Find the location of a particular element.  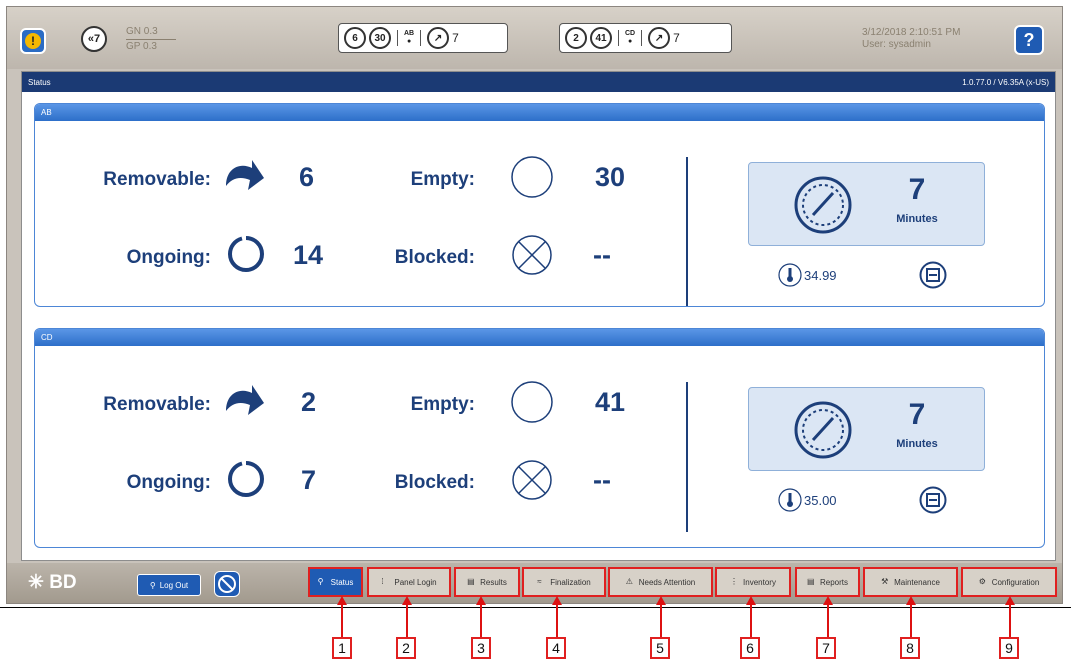

cd-minutes: 7 is located at coordinates (676, 38).